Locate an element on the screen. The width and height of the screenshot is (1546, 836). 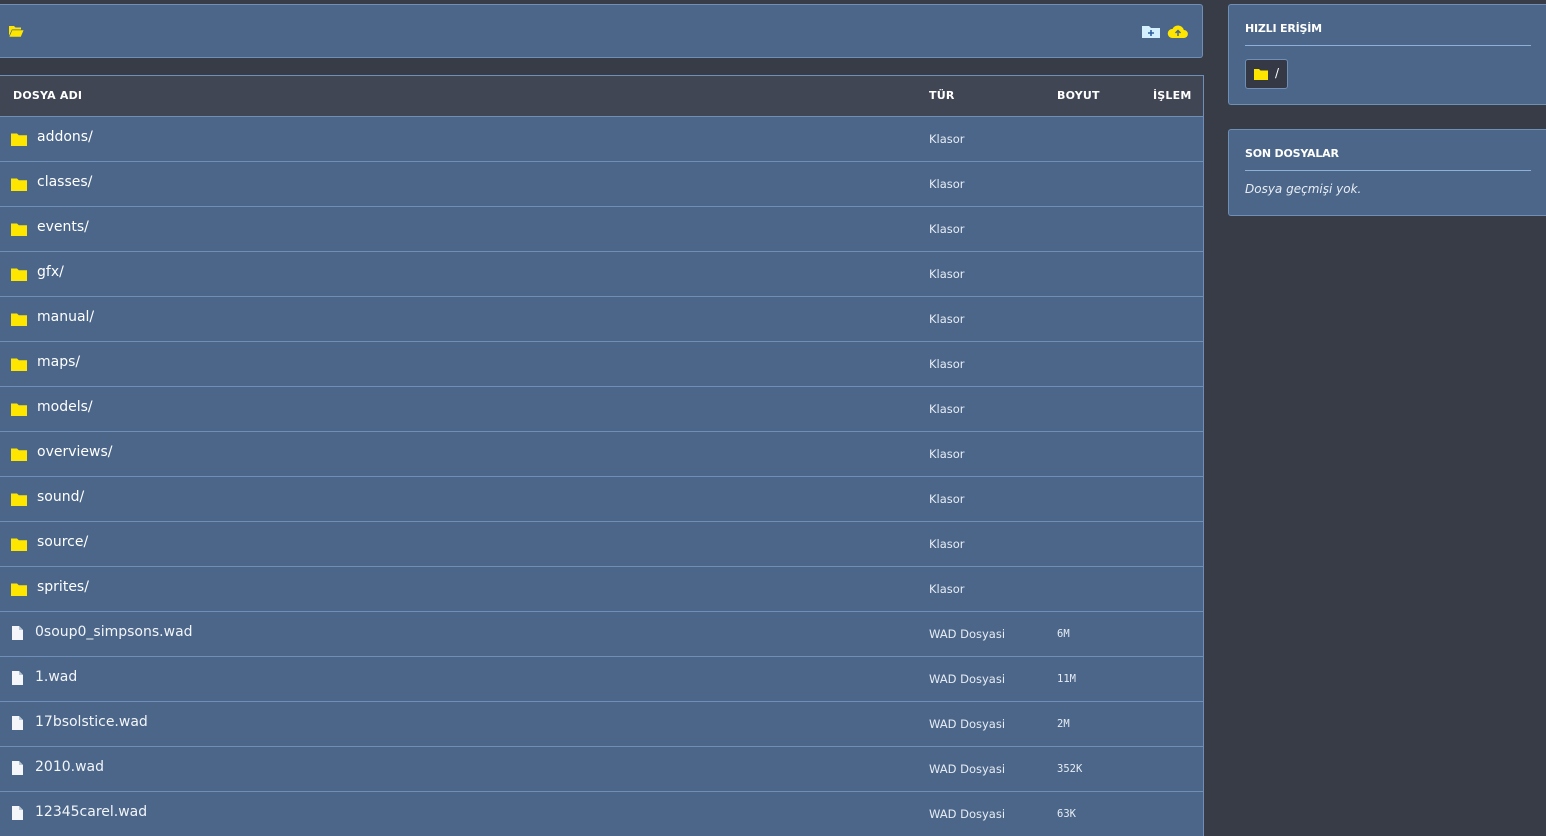
folder-row: sprites/Klasor is located at coordinates (601, 589).